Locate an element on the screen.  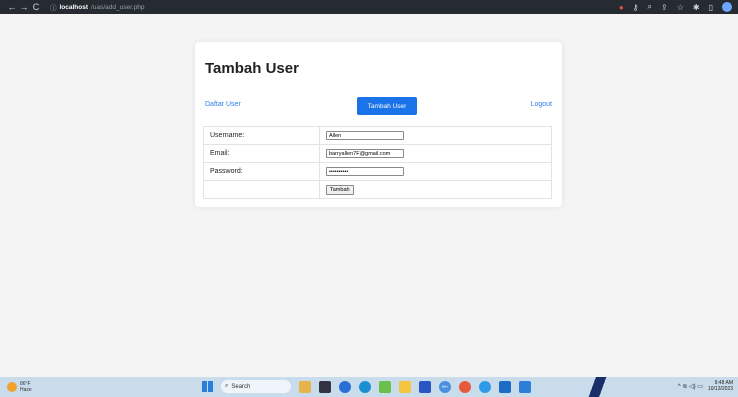
search-label: Search is located at coordinates (241, 386).